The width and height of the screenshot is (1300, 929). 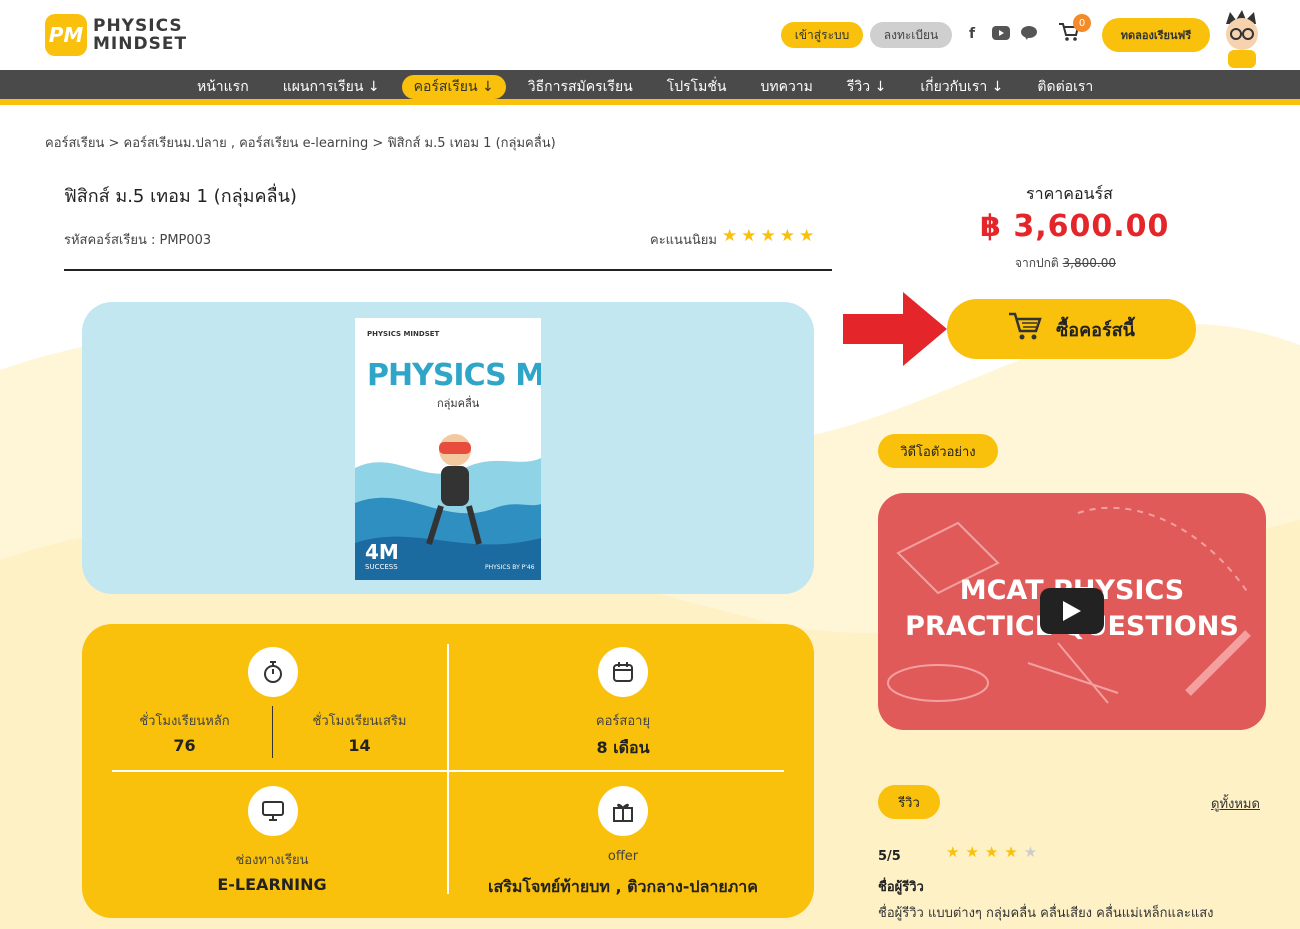 I want to click on buy-course-label: ซื้อคอร์สนี้, so click(x=1095, y=330).